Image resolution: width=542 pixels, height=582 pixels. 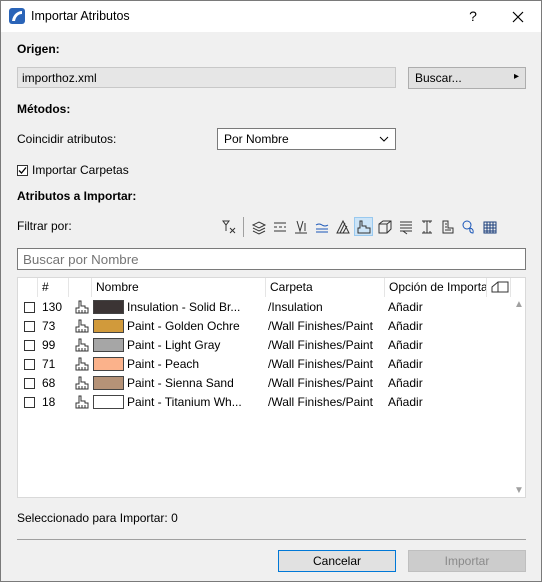 I want to click on surfaces-icon, so click(x=363, y=226).